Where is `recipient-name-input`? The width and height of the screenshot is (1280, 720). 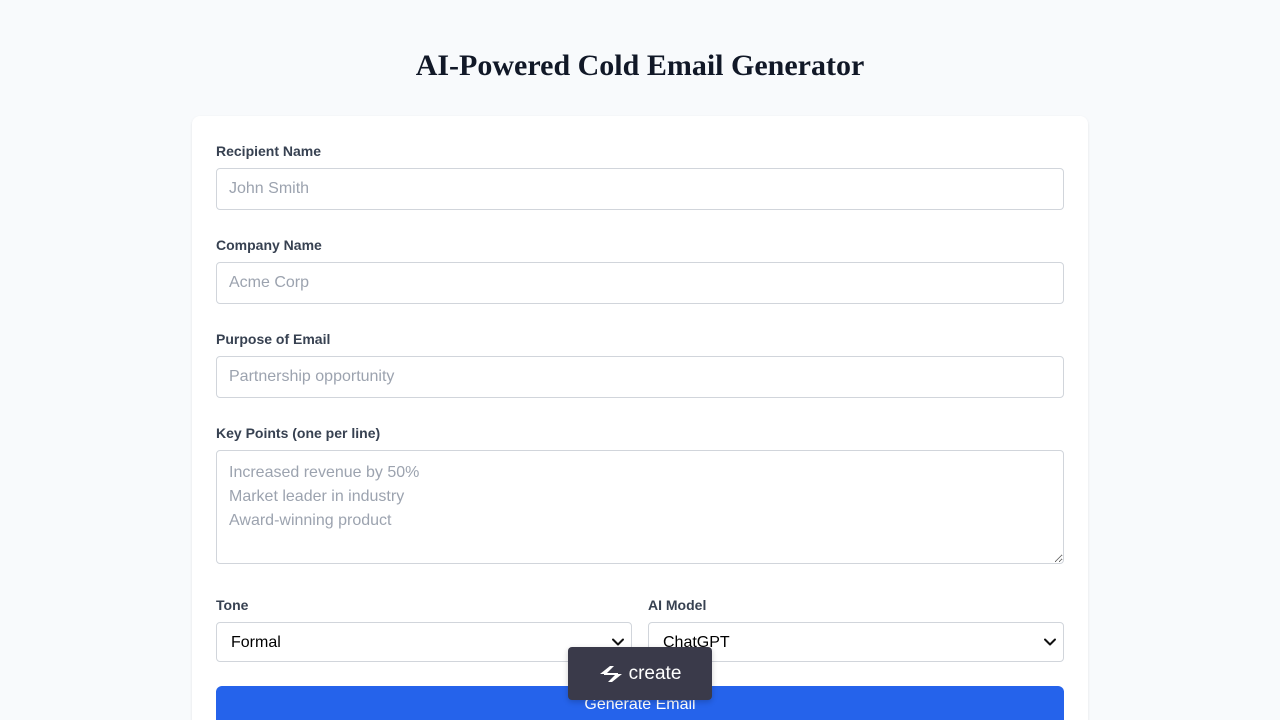
recipient-name-input is located at coordinates (640, 189).